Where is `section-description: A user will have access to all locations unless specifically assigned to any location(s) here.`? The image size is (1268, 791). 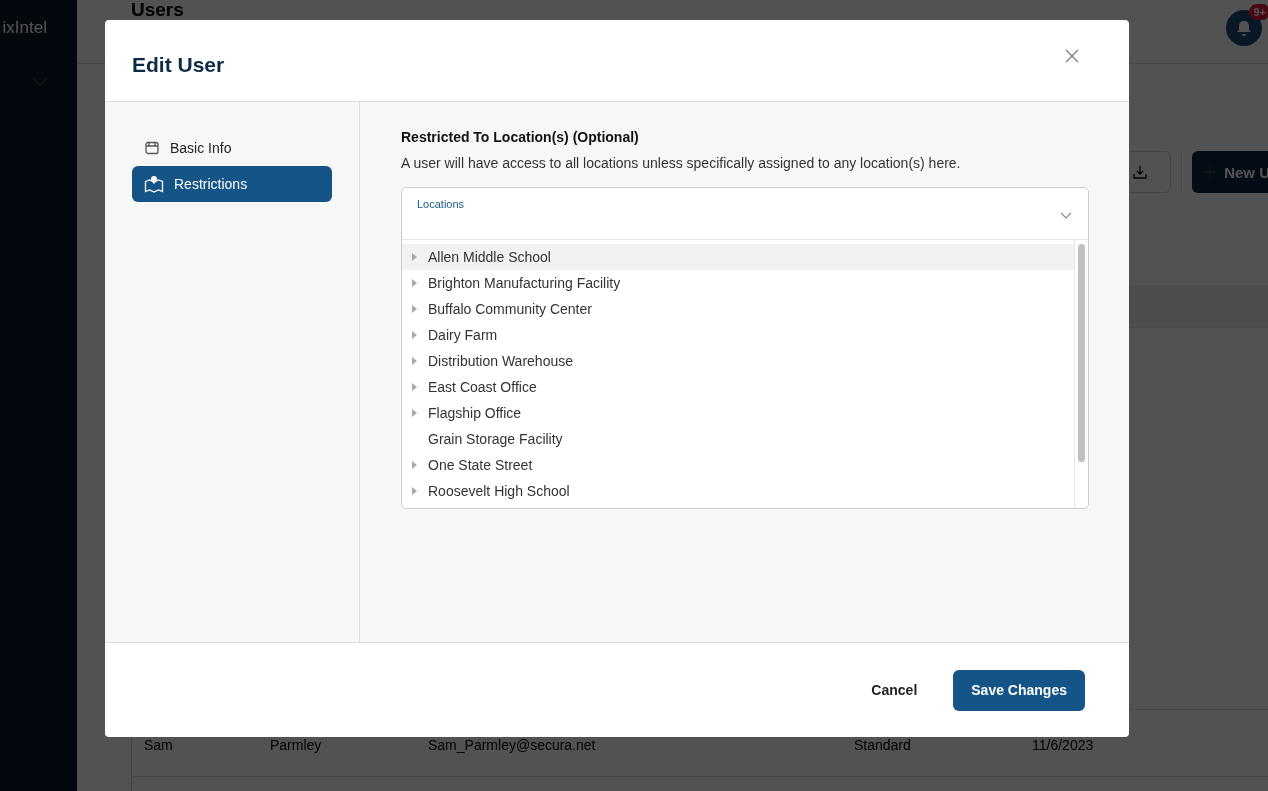 section-description: A user will have access to all locations unless specifically assigned to any location(s) here. is located at coordinates (681, 163).